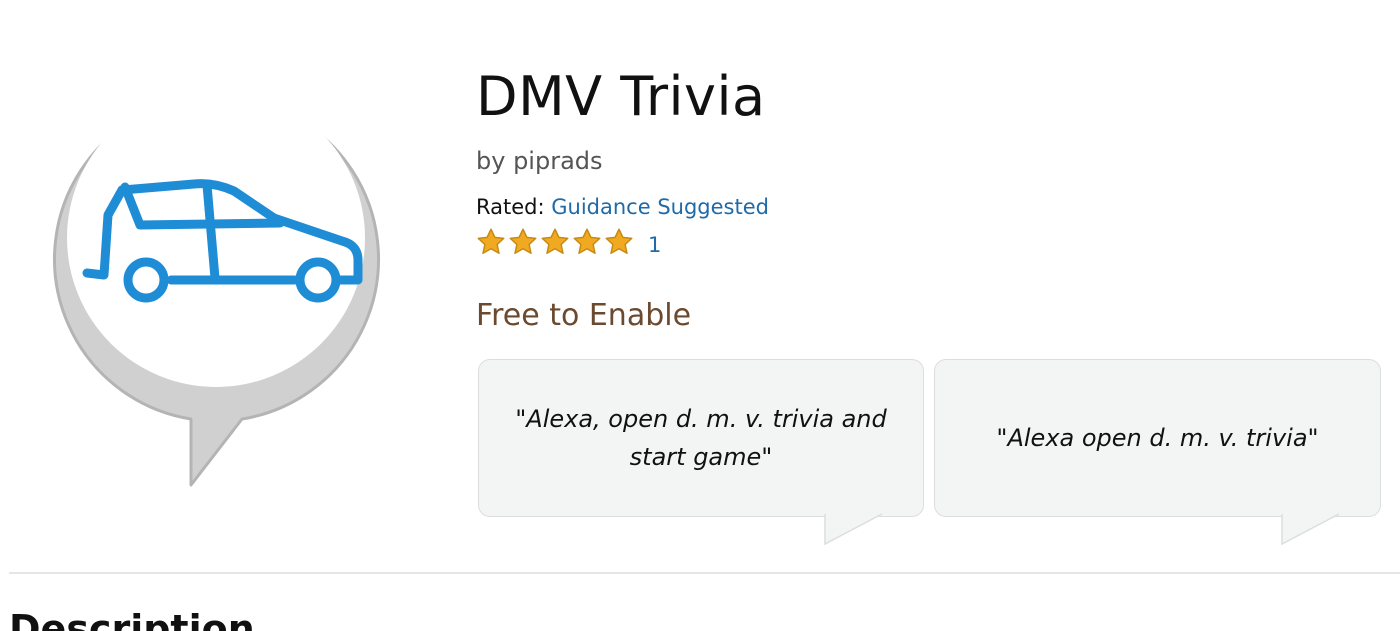 Image resolution: width=1400 pixels, height=631 pixels. I want to click on example-phrase-bubble: "Alexa open d. m. v. trivia", so click(1157, 438).